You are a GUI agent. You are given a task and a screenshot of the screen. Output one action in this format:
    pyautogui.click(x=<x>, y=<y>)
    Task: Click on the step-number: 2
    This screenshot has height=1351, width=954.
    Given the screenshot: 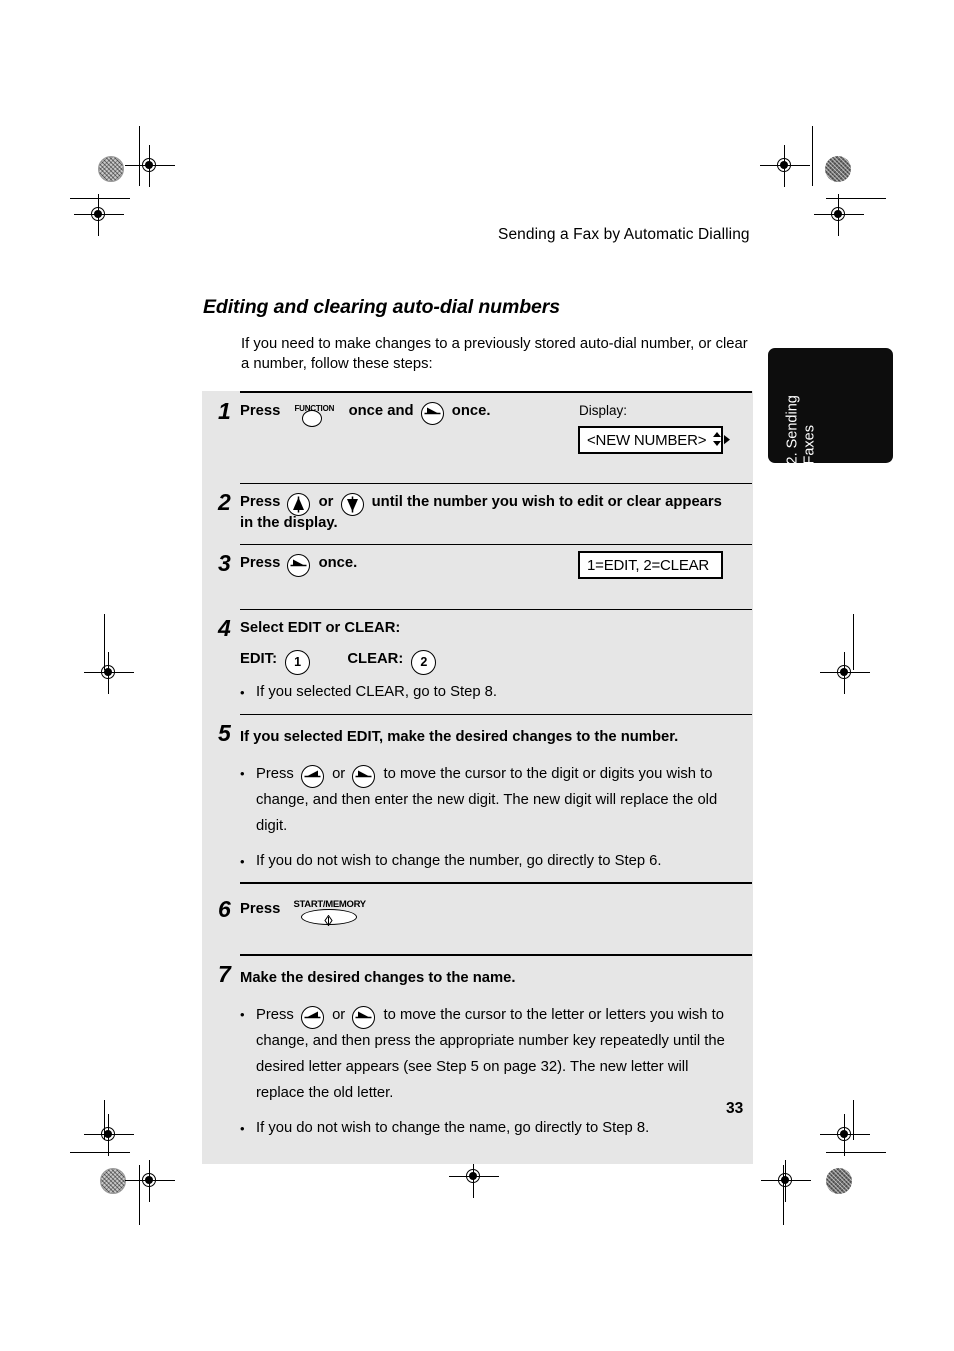 What is the action you would take?
    pyautogui.click(x=224, y=502)
    